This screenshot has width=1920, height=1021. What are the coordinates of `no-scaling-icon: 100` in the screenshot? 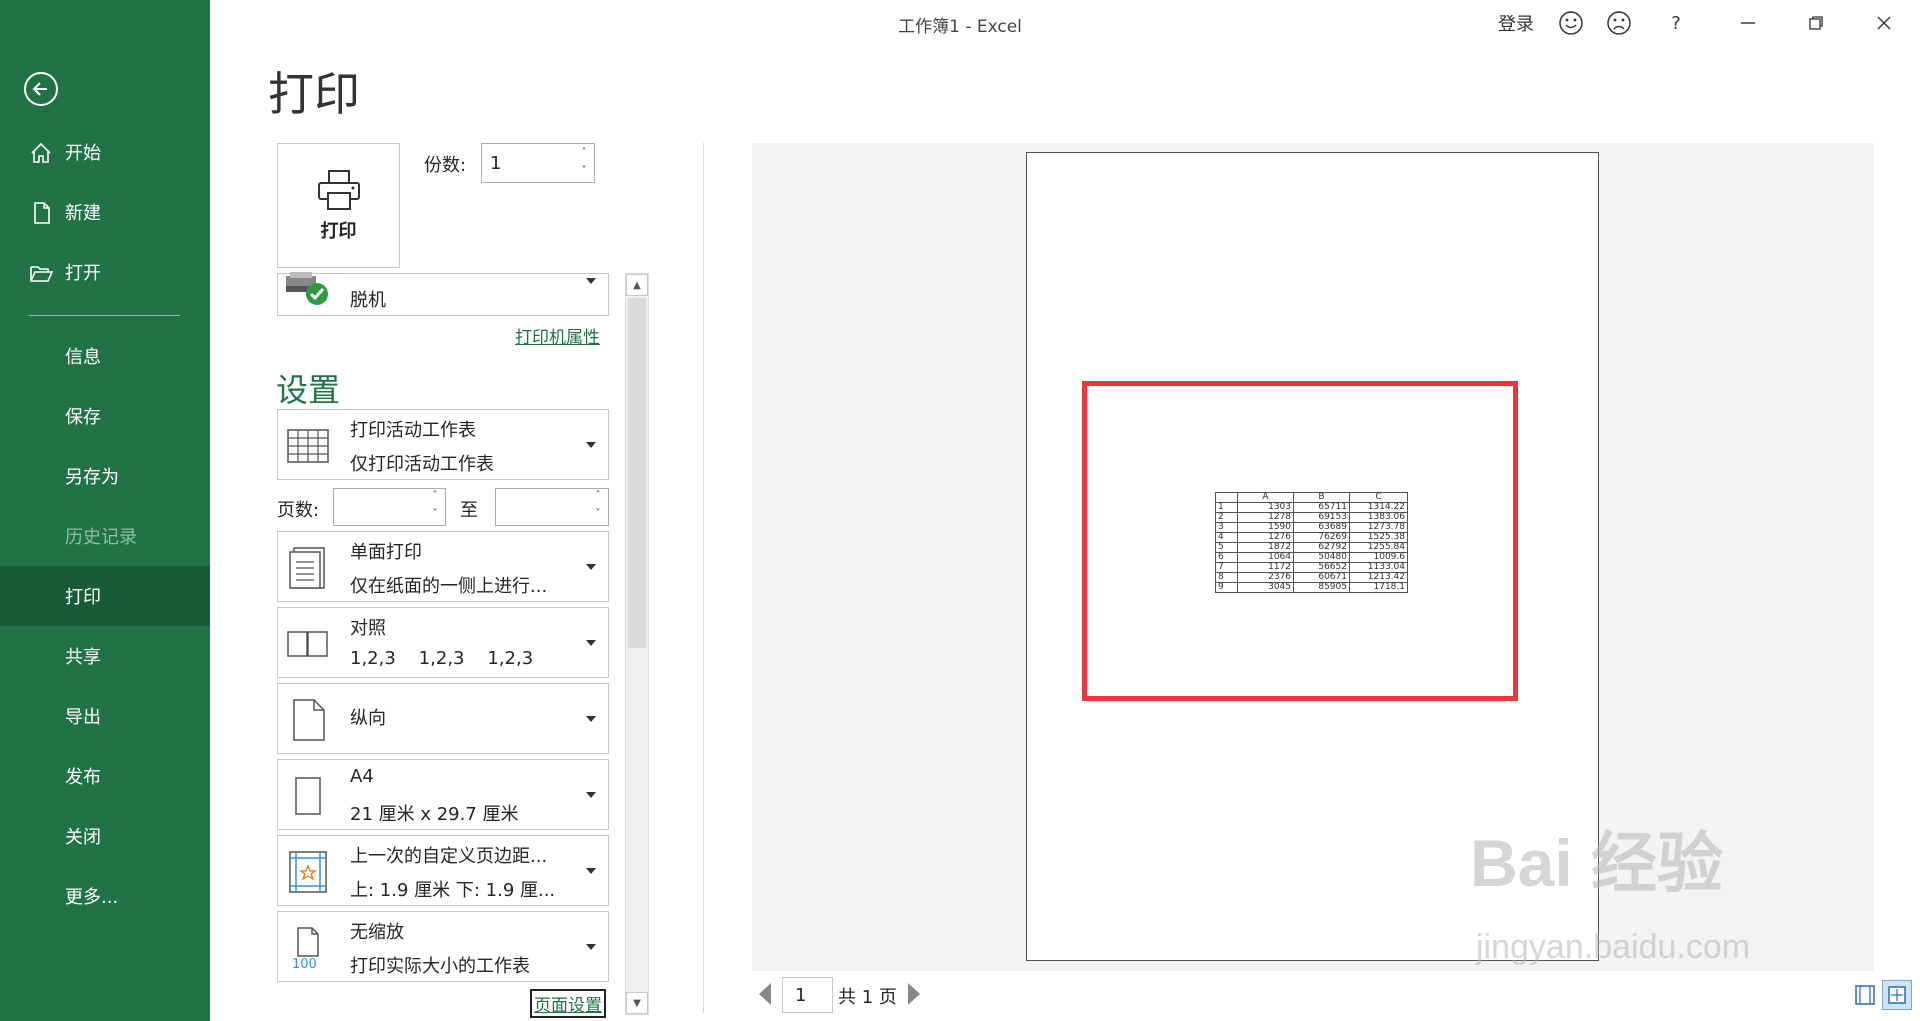 It's located at (305, 948).